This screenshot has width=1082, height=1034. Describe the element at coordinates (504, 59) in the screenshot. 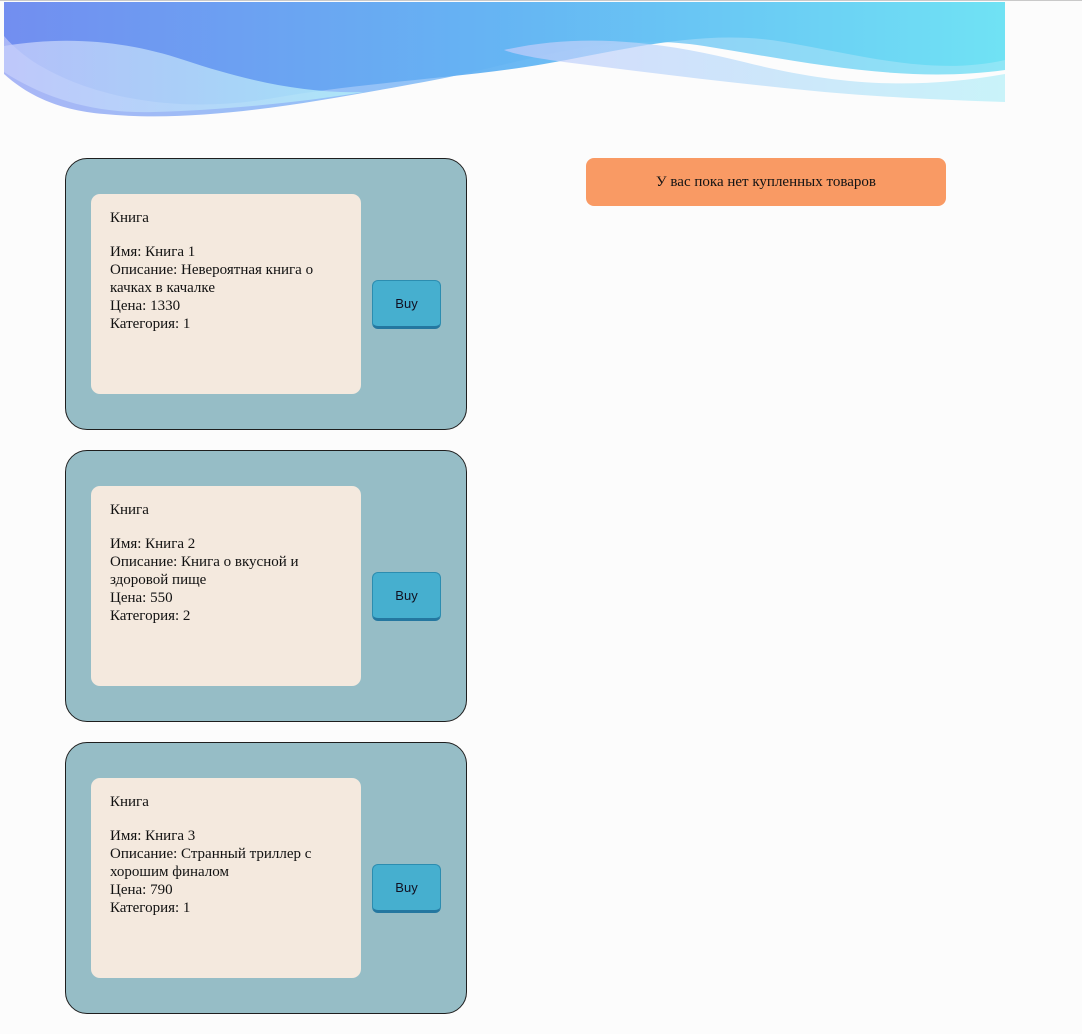

I see `header-wave-banner` at that location.